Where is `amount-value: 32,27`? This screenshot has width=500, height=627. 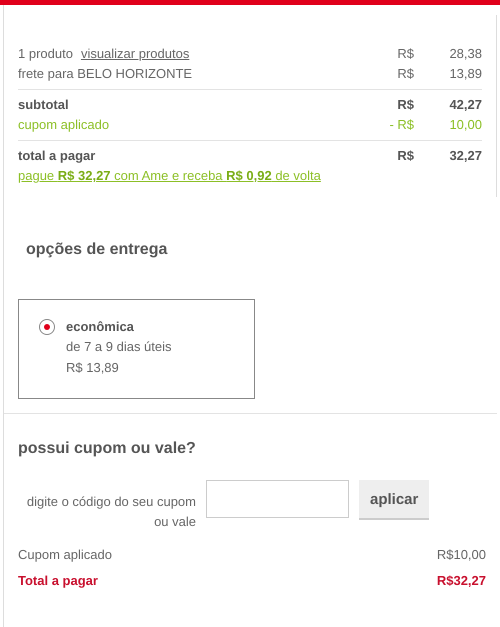
amount-value: 32,27 is located at coordinates (465, 156).